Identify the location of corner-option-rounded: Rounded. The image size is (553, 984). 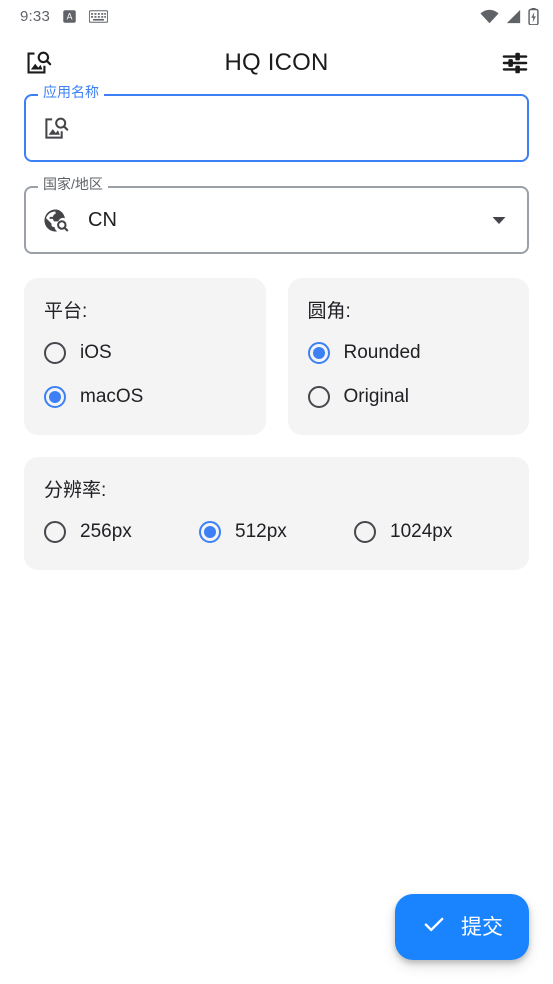
(408, 353).